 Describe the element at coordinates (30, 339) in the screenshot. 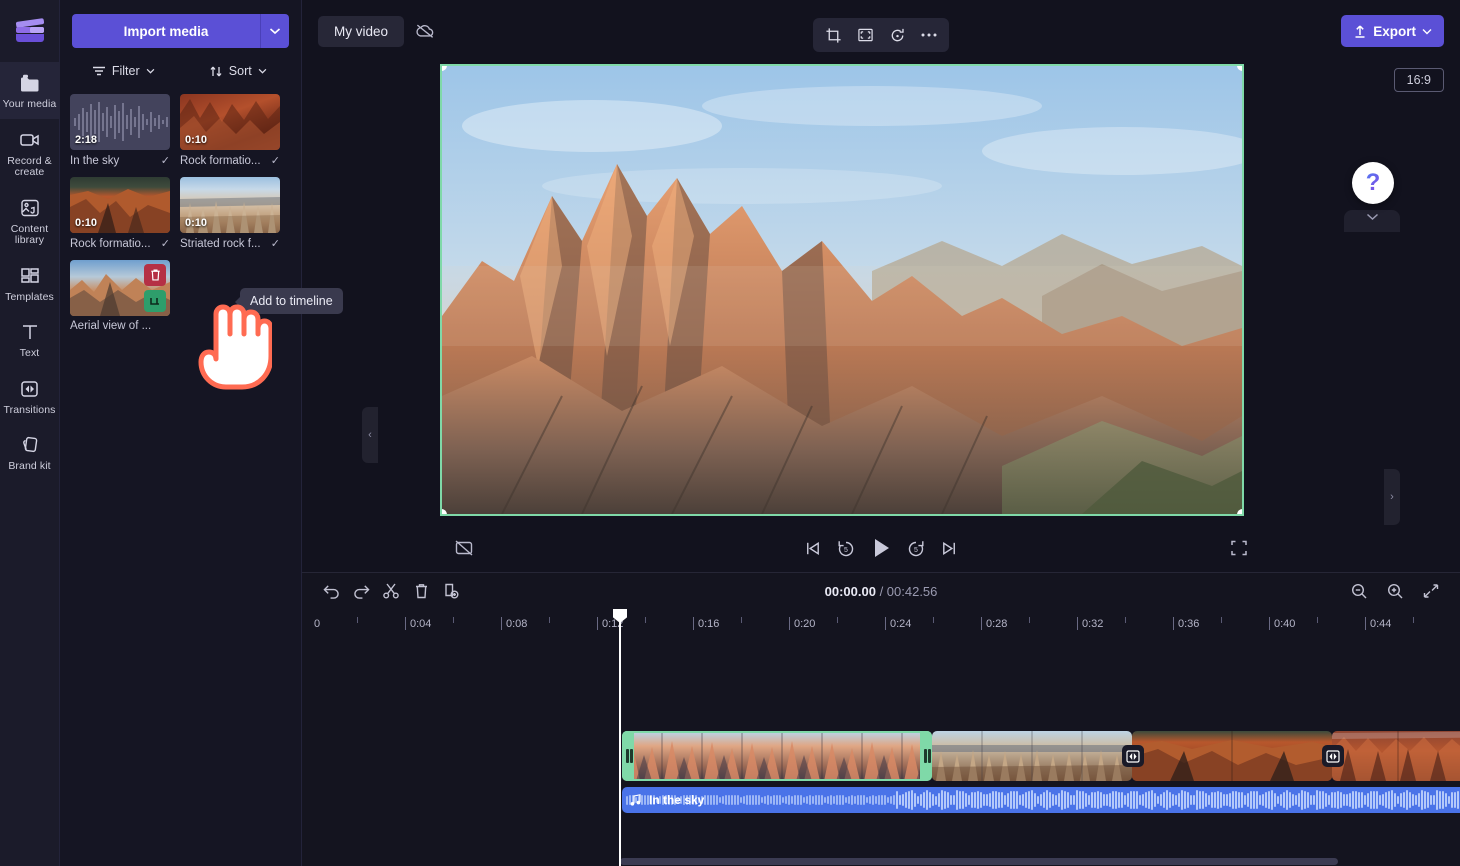

I see `sidebar-item-text: Text` at that location.